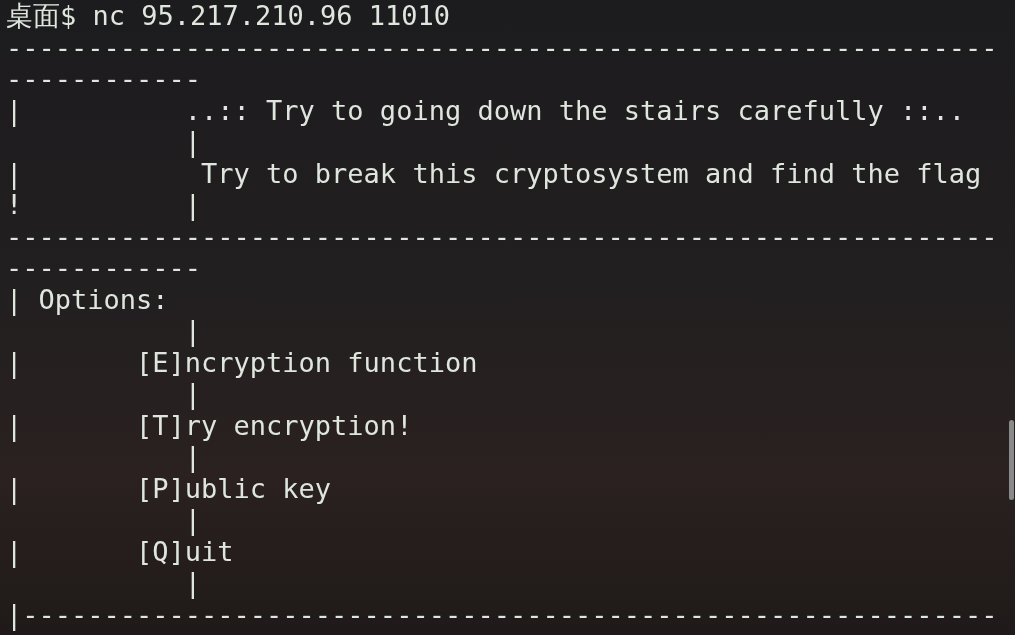  I want to click on terminal-line: | Options:, so click(88, 299).